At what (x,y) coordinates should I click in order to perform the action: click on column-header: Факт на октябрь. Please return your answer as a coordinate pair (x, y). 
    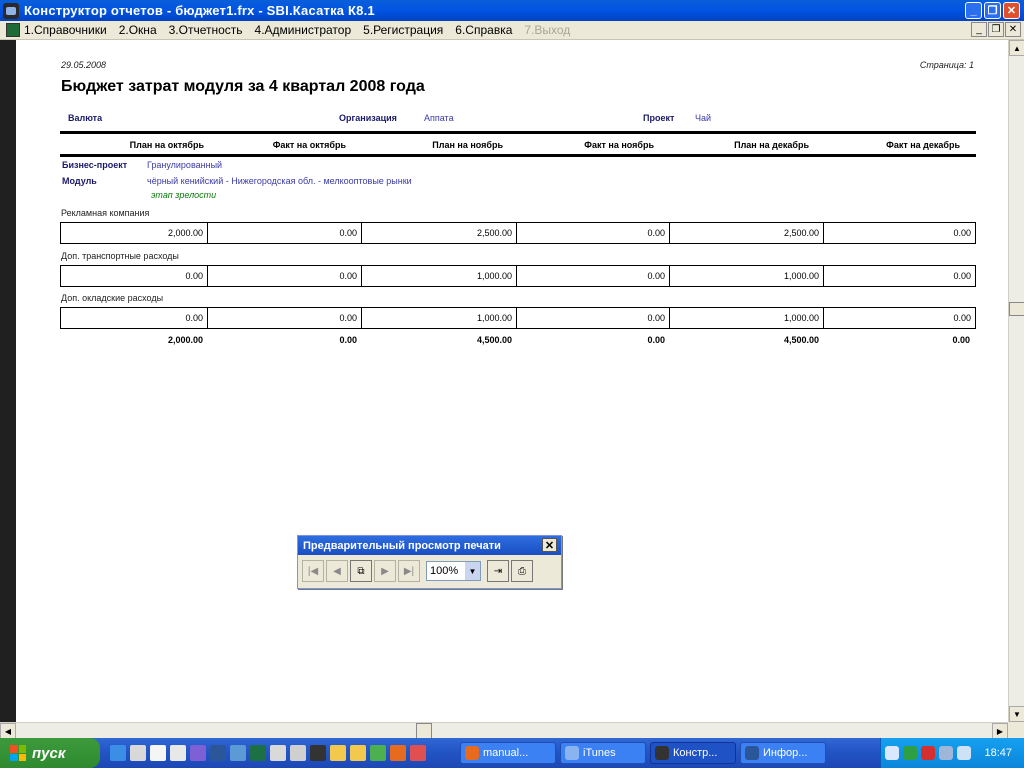
    Looking at the image, I should click on (309, 145).